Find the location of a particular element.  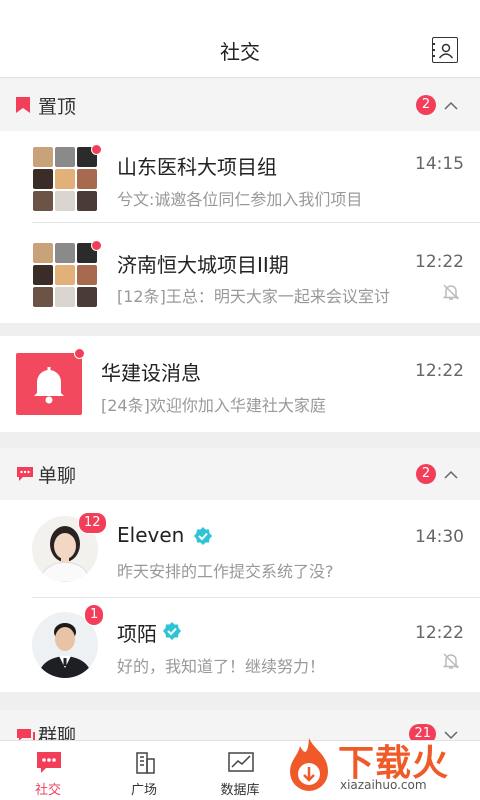

unread-count-badge: 1 is located at coordinates (94, 615).